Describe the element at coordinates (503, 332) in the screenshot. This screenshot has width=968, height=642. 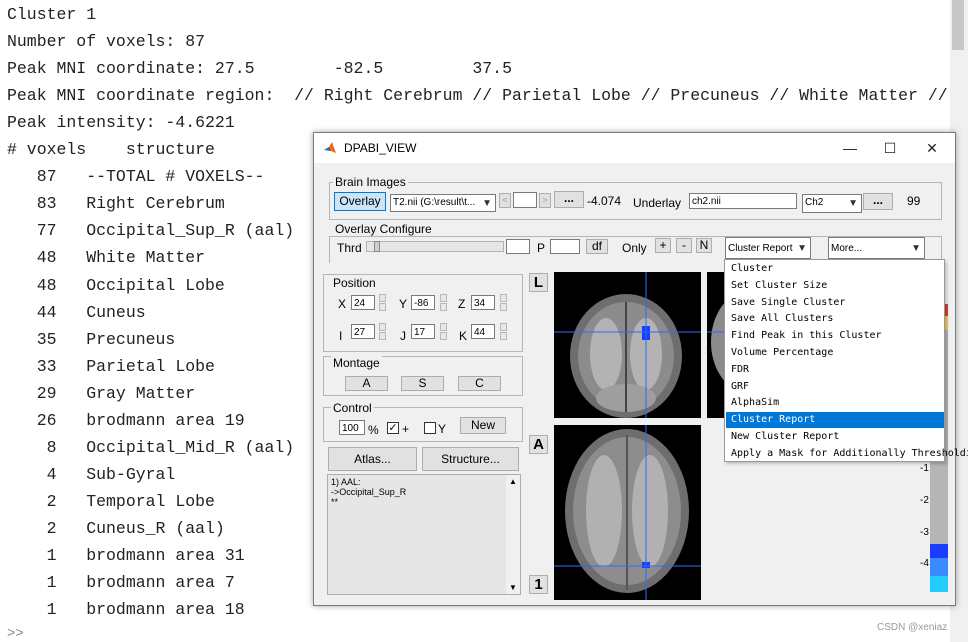
I see `k-spinner` at that location.